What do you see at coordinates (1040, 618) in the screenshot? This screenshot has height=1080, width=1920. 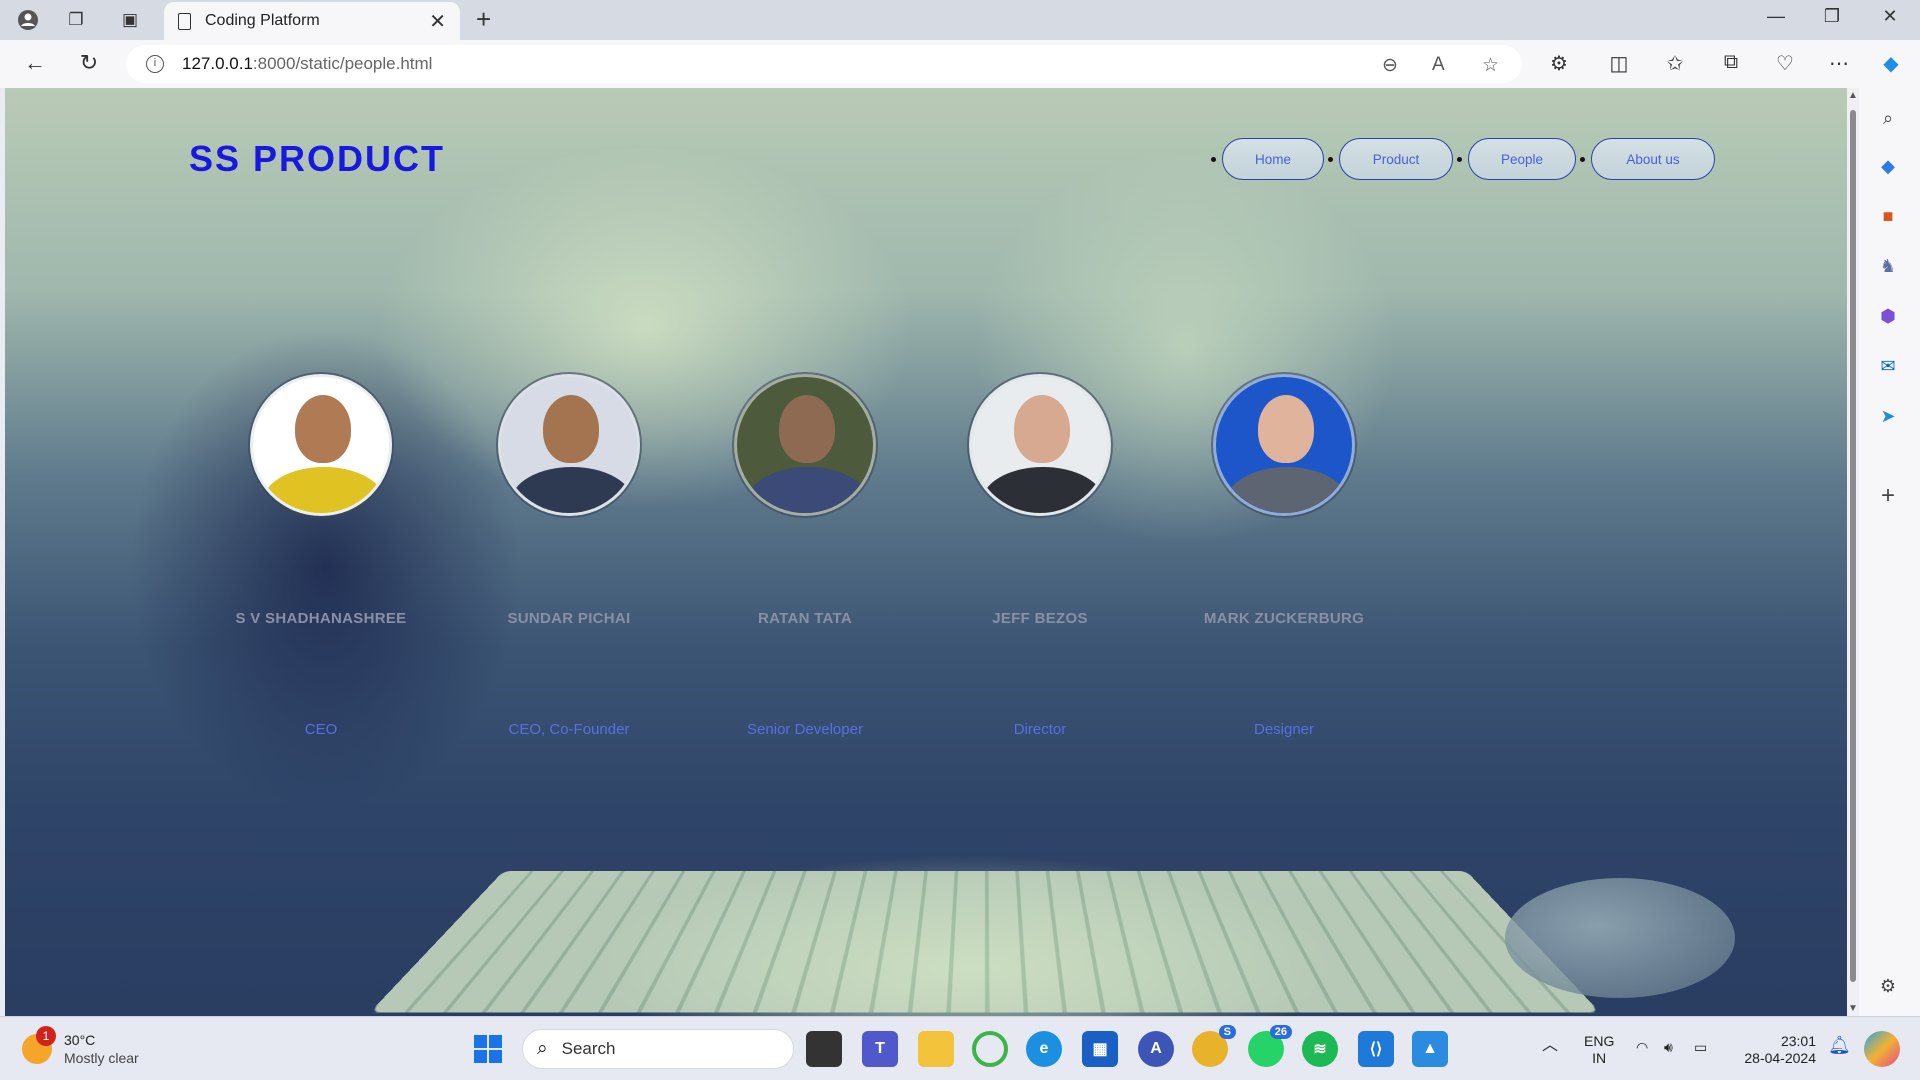 I see `person-name: JEFF BEZOS` at bounding box center [1040, 618].